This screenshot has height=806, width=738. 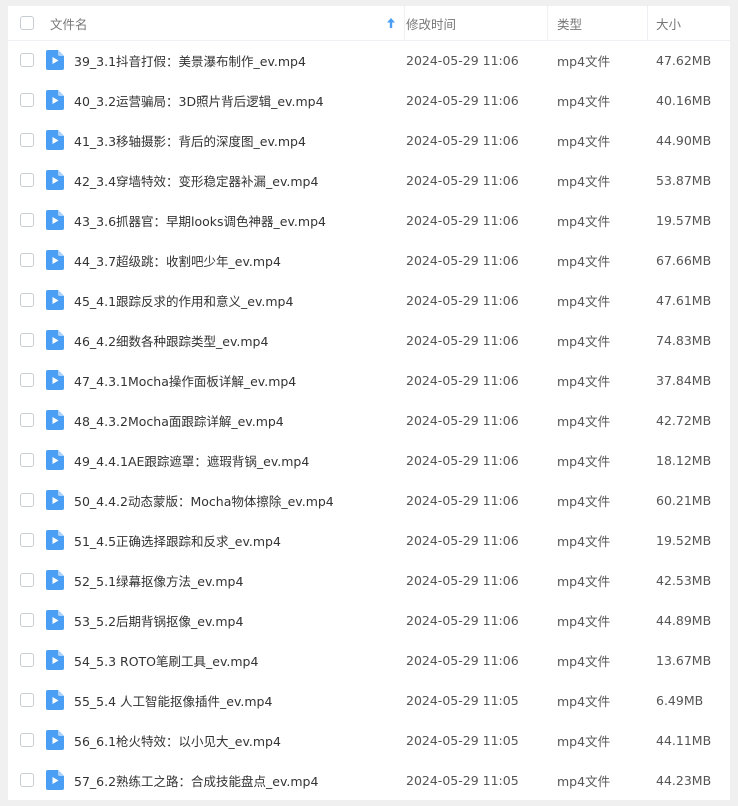 I want to click on file-name: 51_4.5正确选择跟踪和反求_ev.mp4, so click(x=234, y=540).